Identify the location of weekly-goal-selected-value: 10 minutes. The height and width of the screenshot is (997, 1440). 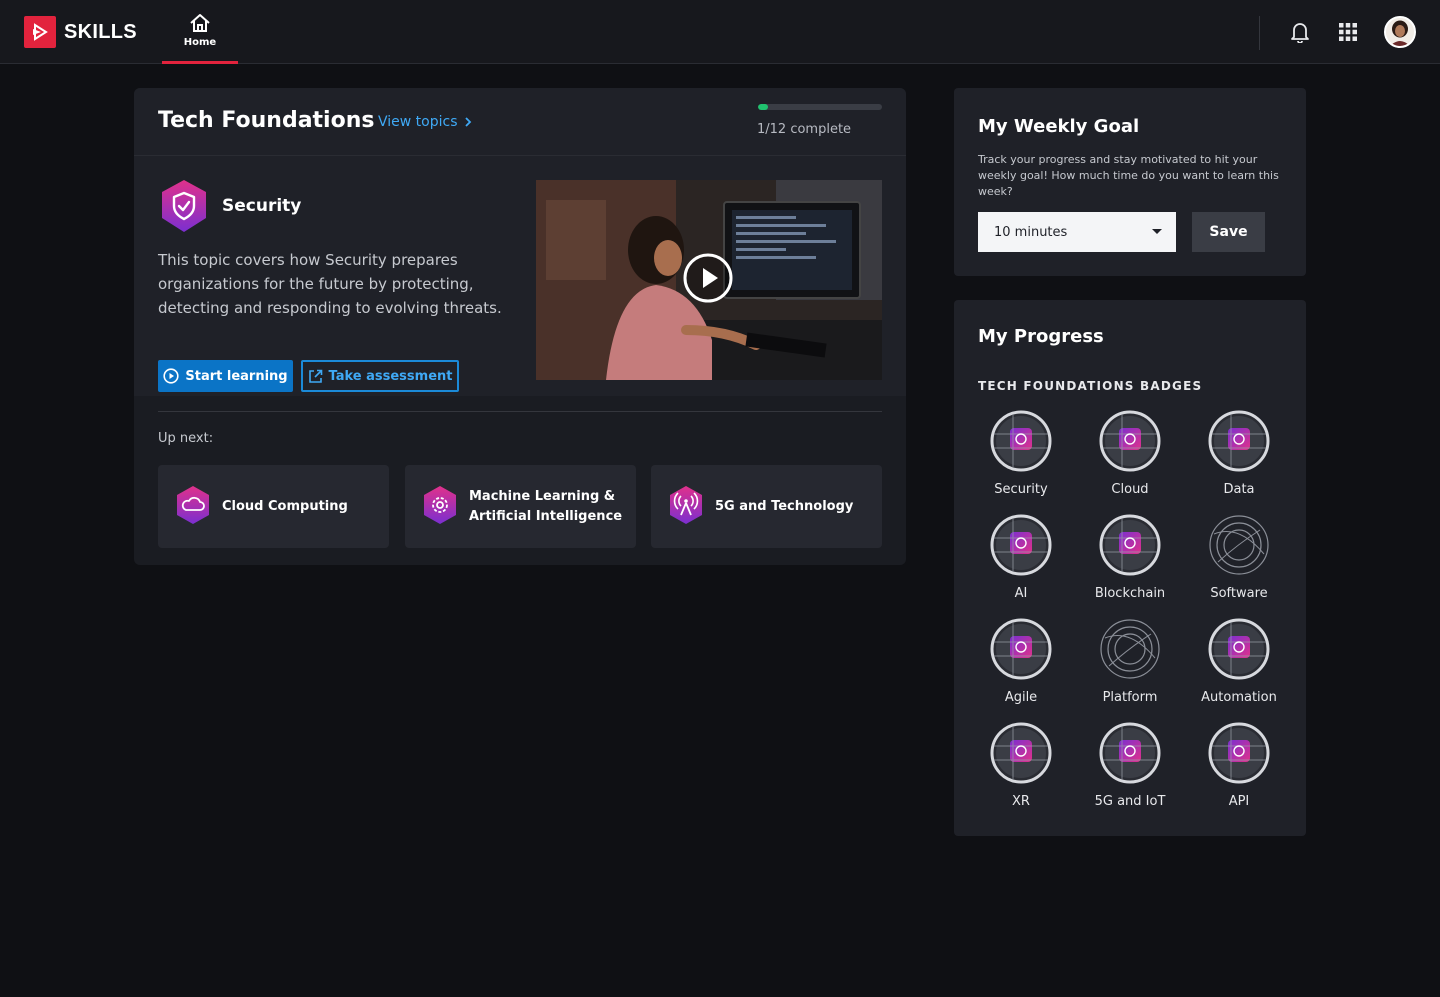
(1031, 232).